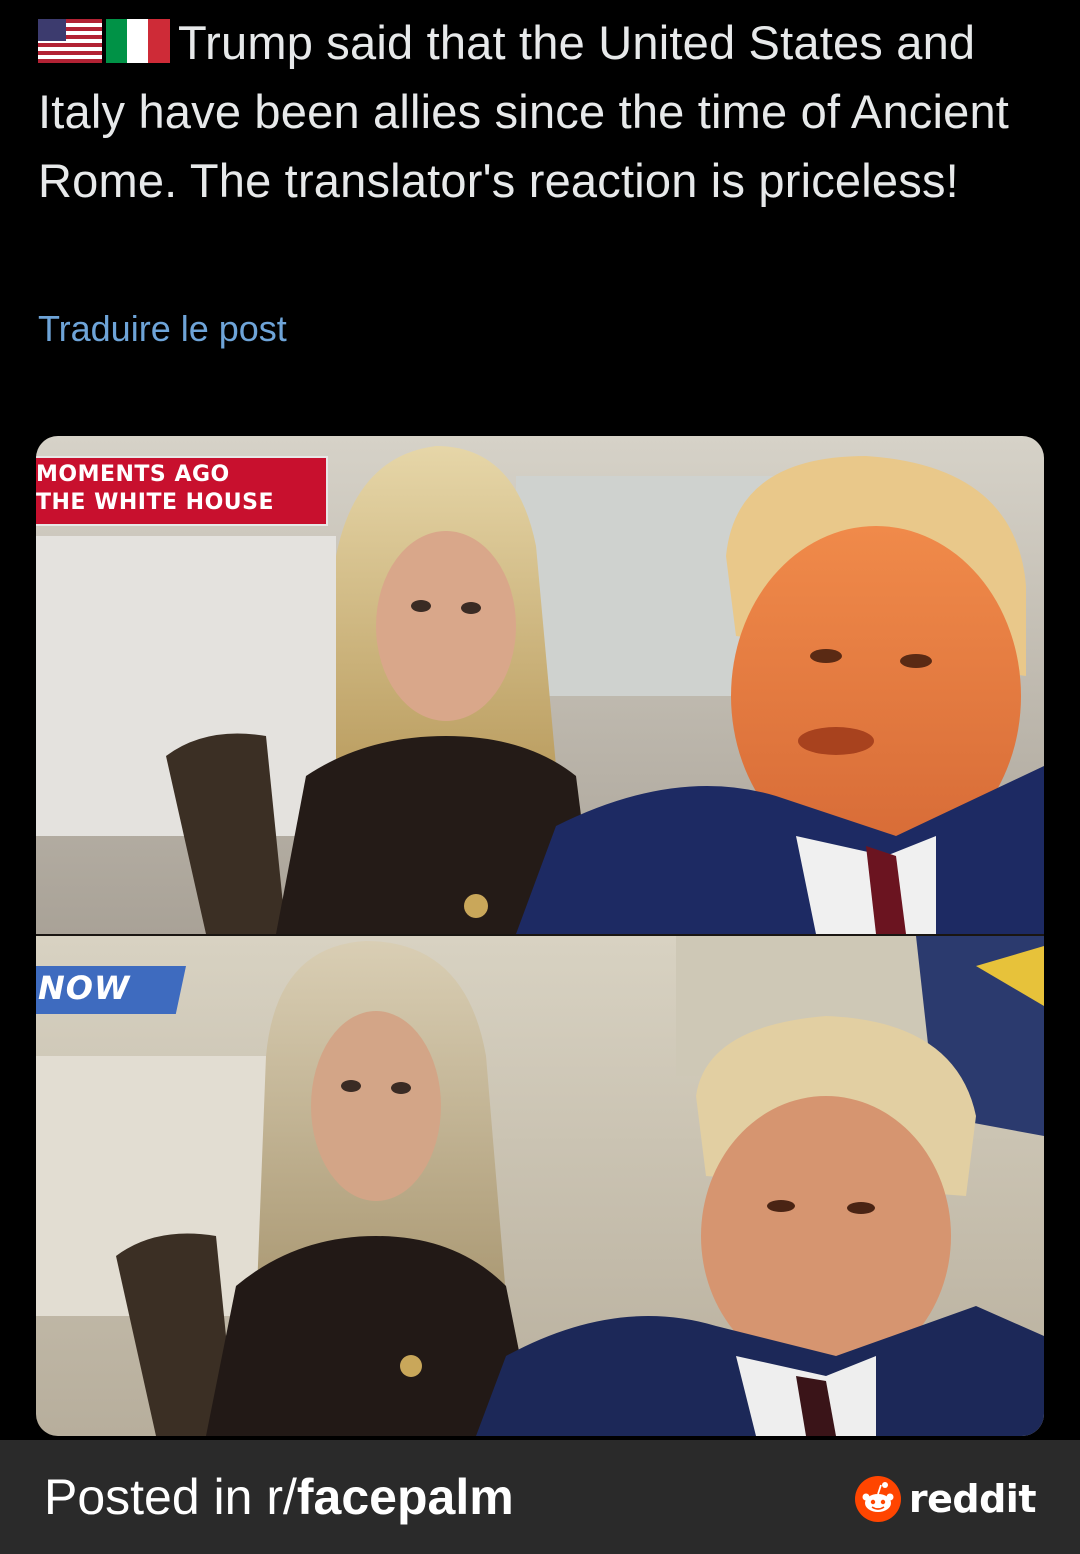  I want to click on posted-in-prefix: Posted in r/, so click(170, 1497).